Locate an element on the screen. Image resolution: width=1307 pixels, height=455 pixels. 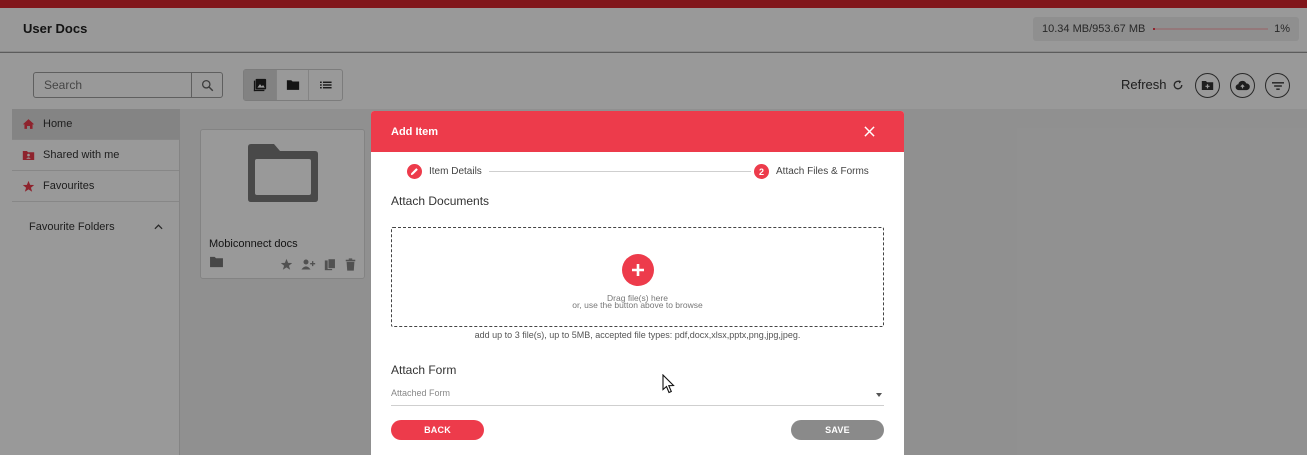
stepper: Item Details 2 Attach Files & Forms is located at coordinates (638, 172).